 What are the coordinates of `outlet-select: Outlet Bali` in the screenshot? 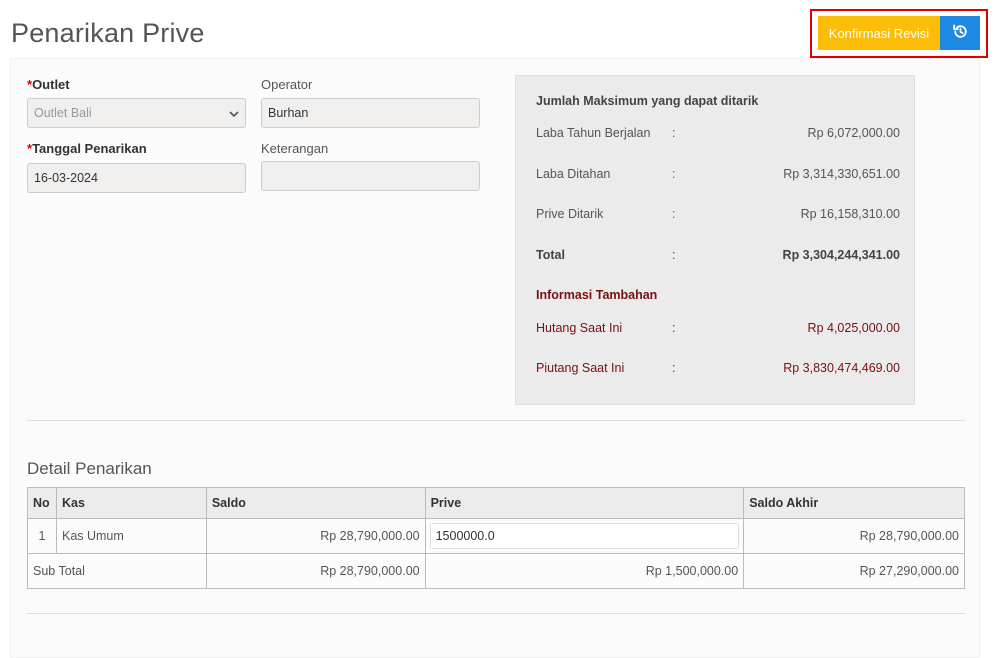 It's located at (136, 113).